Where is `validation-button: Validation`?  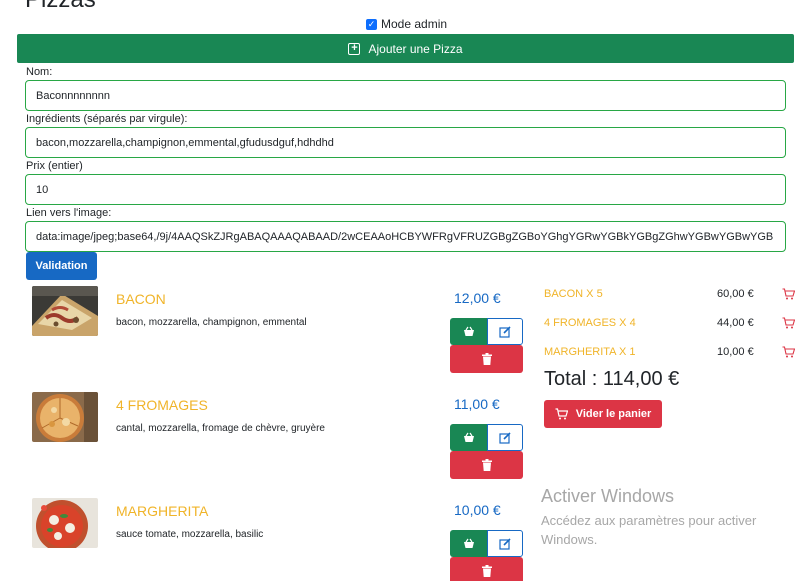
validation-button: Validation is located at coordinates (61, 266).